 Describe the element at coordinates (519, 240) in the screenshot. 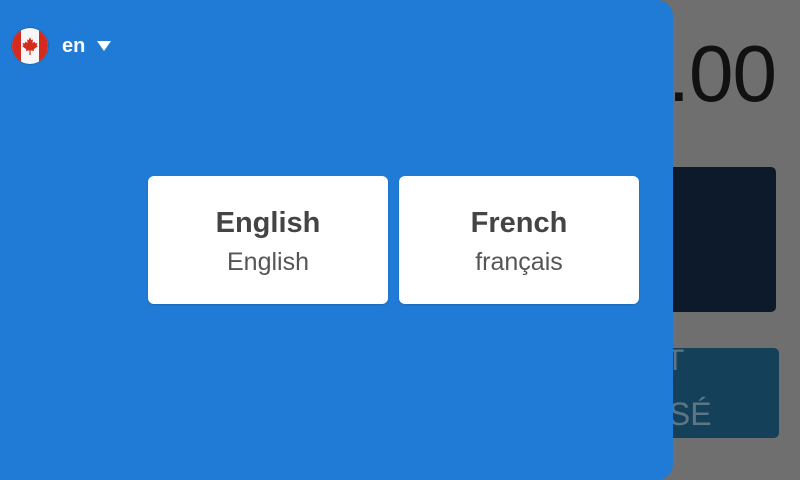

I see `language-option-french: French français` at that location.